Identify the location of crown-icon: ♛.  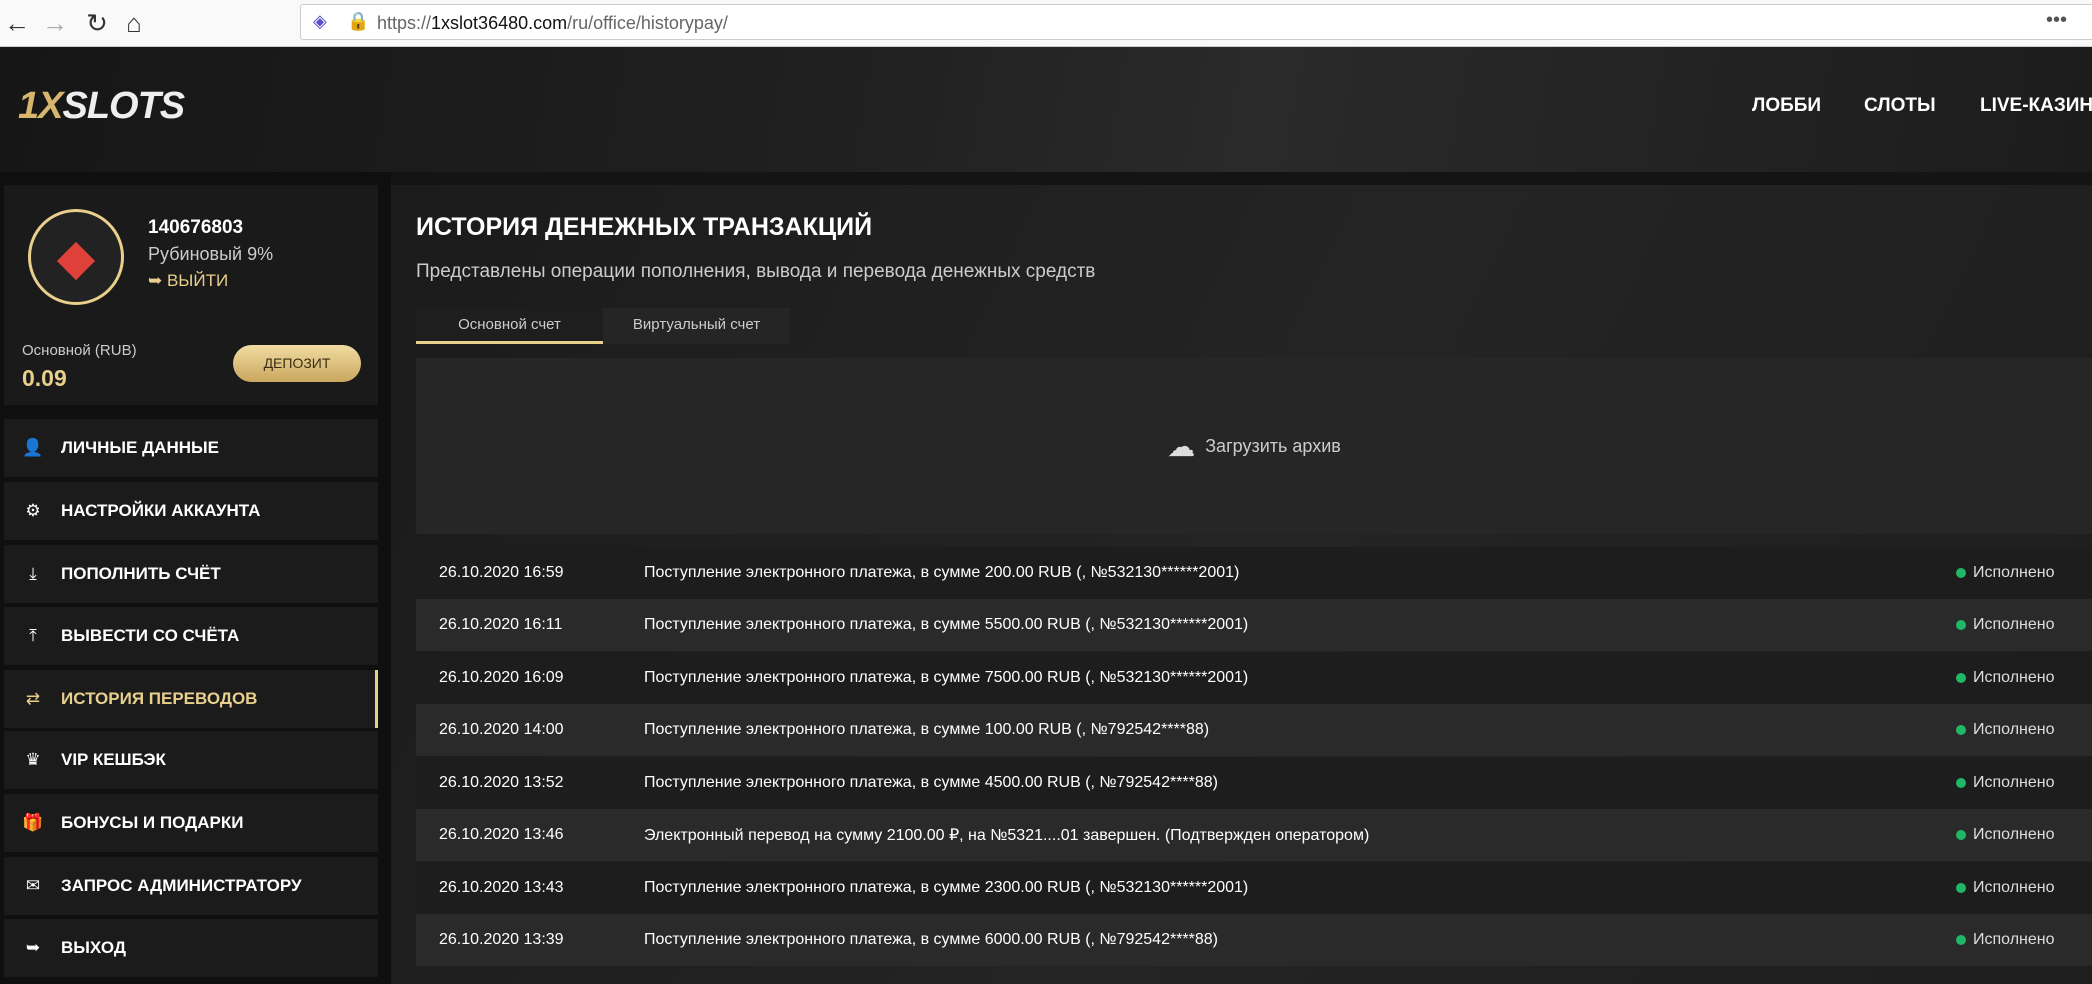
(33, 759).